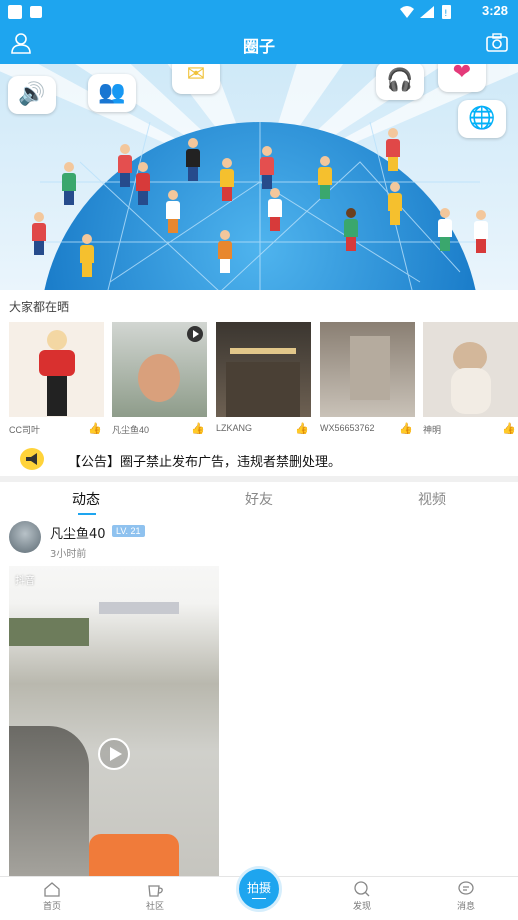 The width and height of the screenshot is (518, 920). Describe the element at coordinates (234, 428) in the screenshot. I see `thumb-username: LZKANG` at that location.